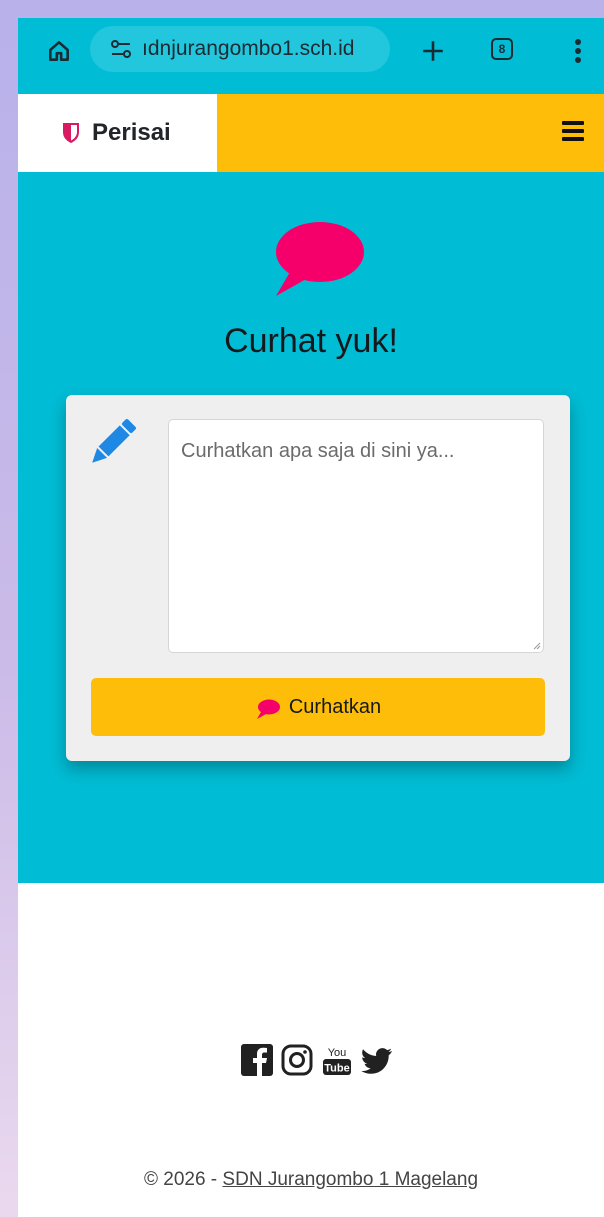  Describe the element at coordinates (131, 132) in the screenshot. I see `brand-name: Perisai` at that location.